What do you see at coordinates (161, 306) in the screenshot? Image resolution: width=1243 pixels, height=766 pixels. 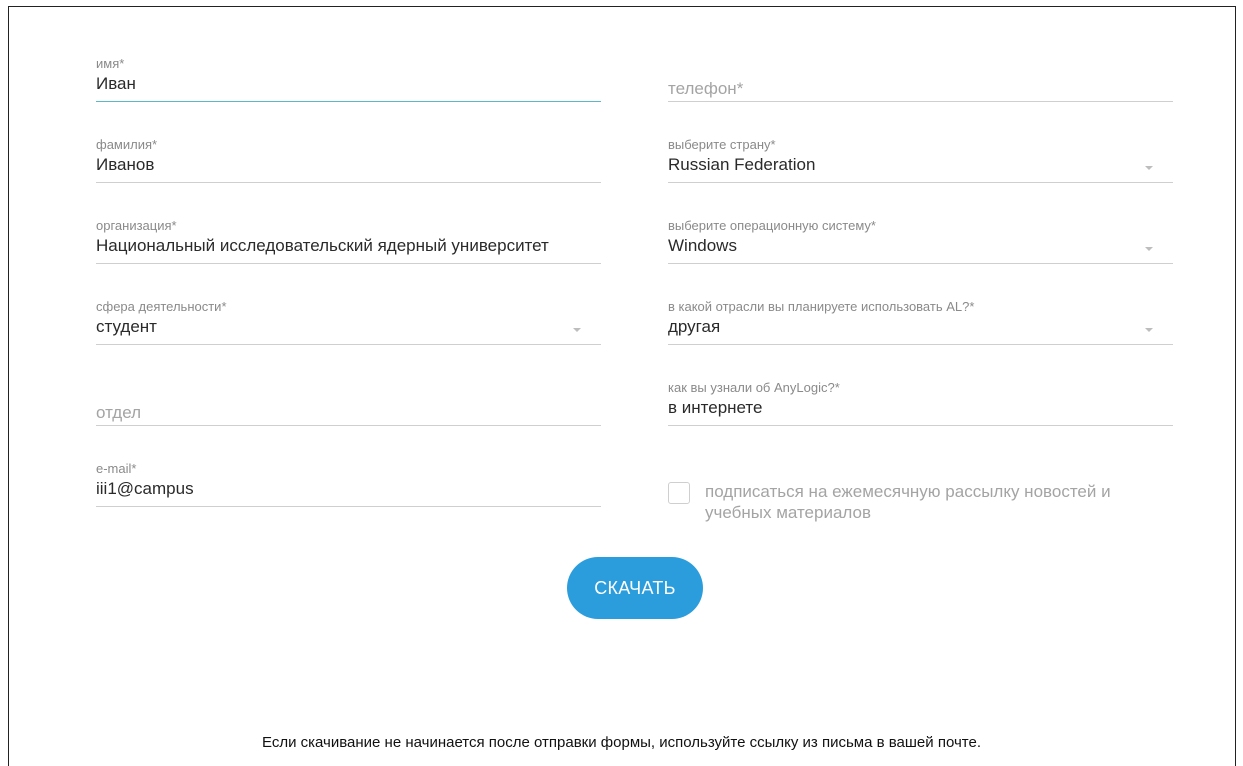 I see `activity-label: сфера деятельности*` at bounding box center [161, 306].